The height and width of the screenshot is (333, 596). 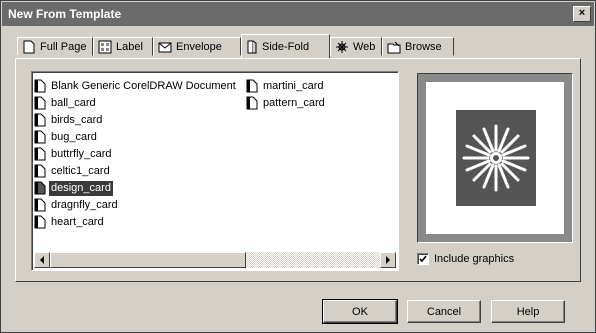 I want to click on list-item: pattern_card, so click(x=286, y=103).